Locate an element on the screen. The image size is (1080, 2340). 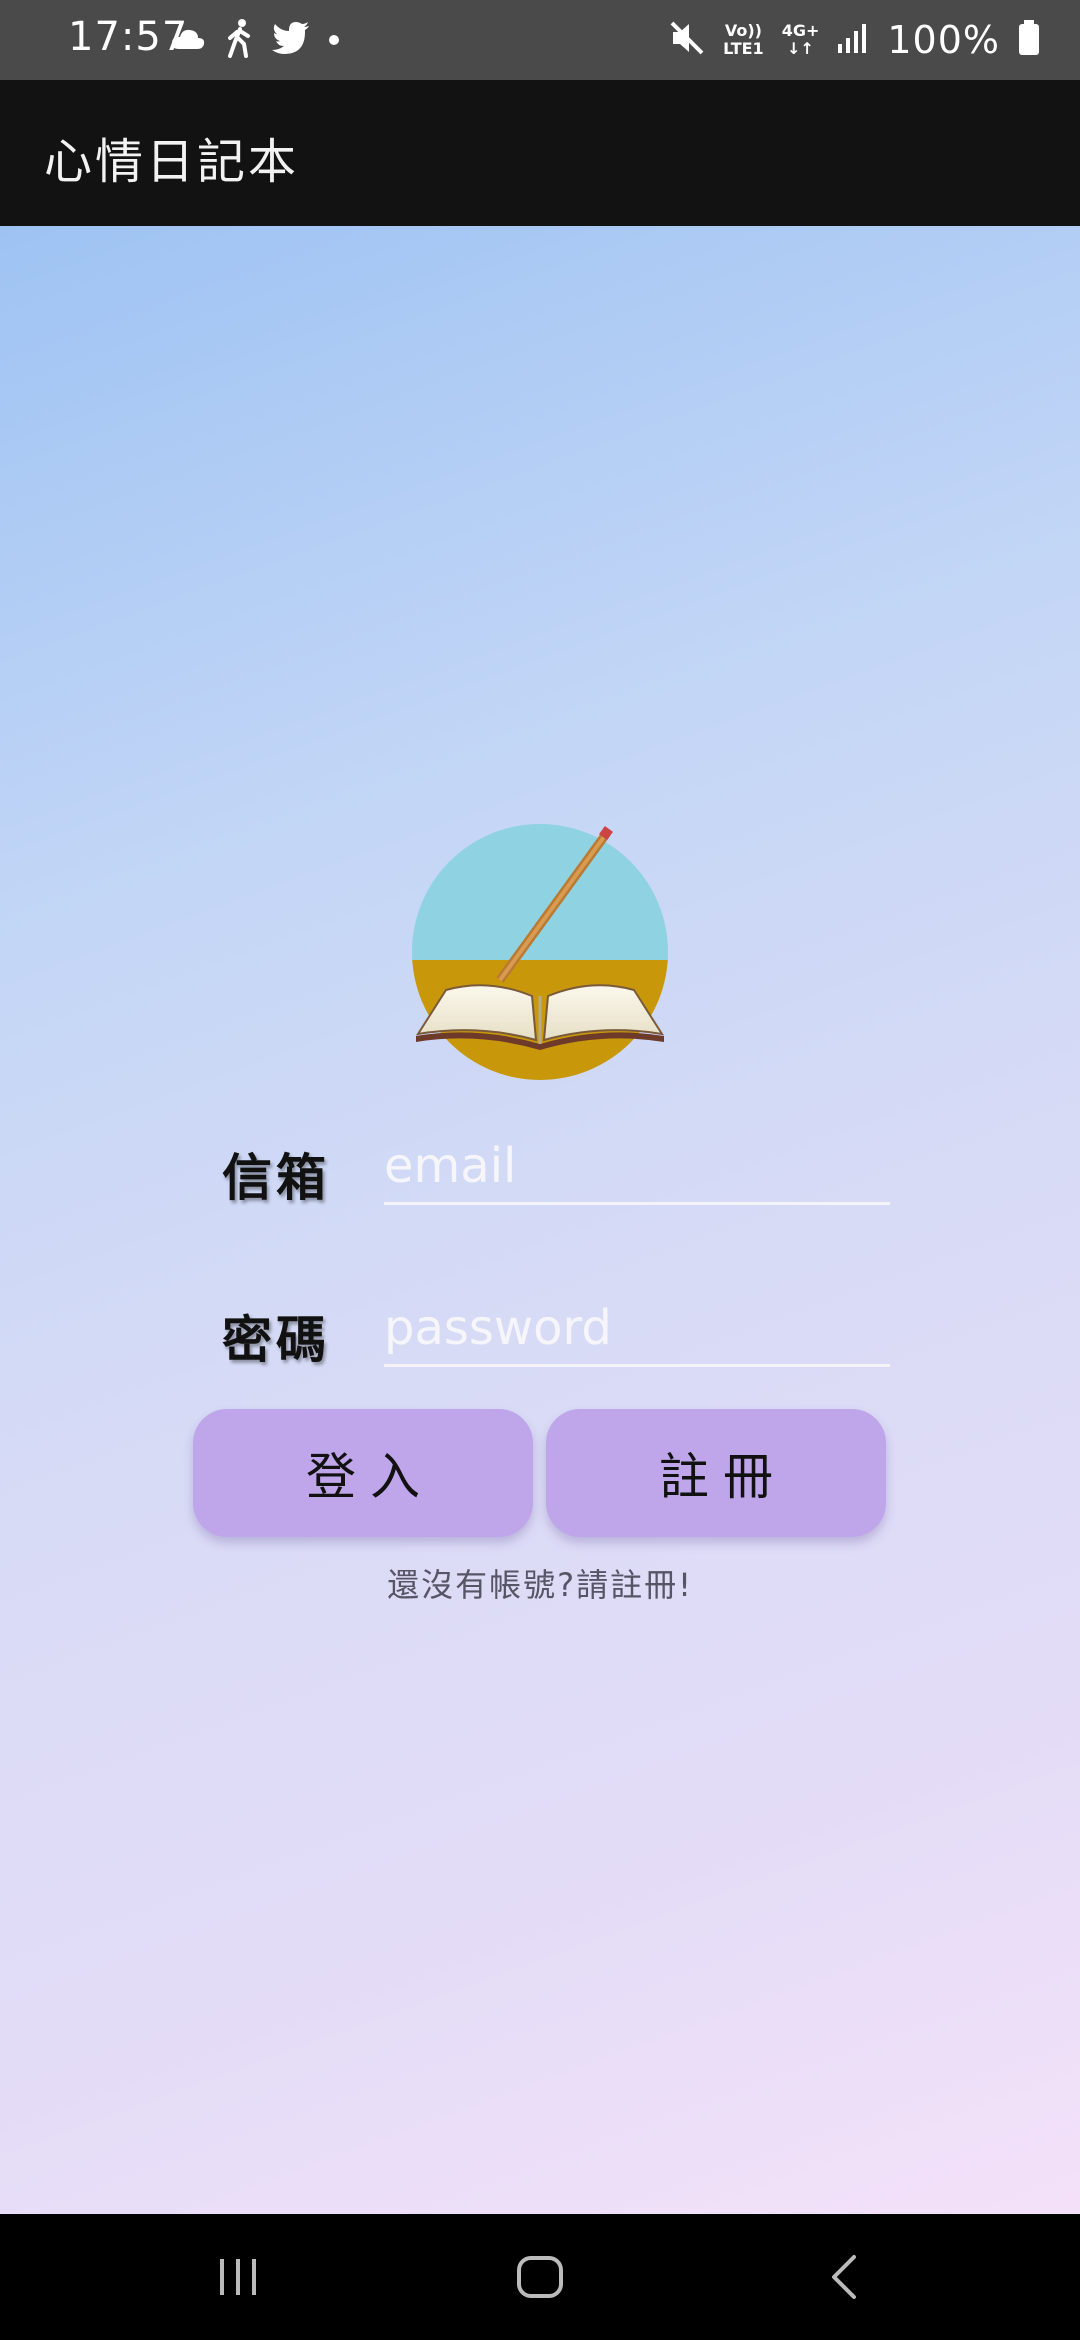
home-icon is located at coordinates (540, 2277).